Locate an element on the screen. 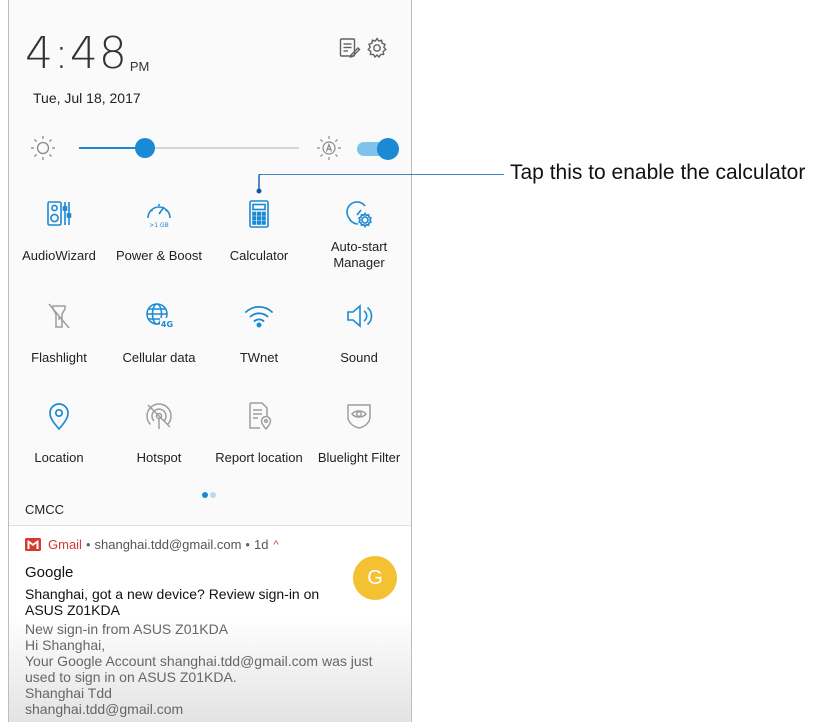  page-dot-active is located at coordinates (205, 495).